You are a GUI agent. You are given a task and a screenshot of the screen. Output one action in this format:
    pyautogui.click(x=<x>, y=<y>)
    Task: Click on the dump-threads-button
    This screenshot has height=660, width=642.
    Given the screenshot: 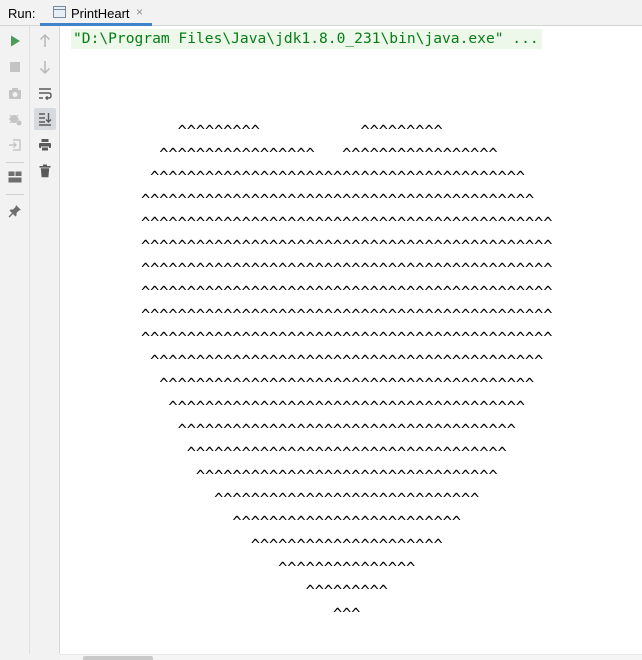 What is the action you would take?
    pyautogui.click(x=15, y=93)
    